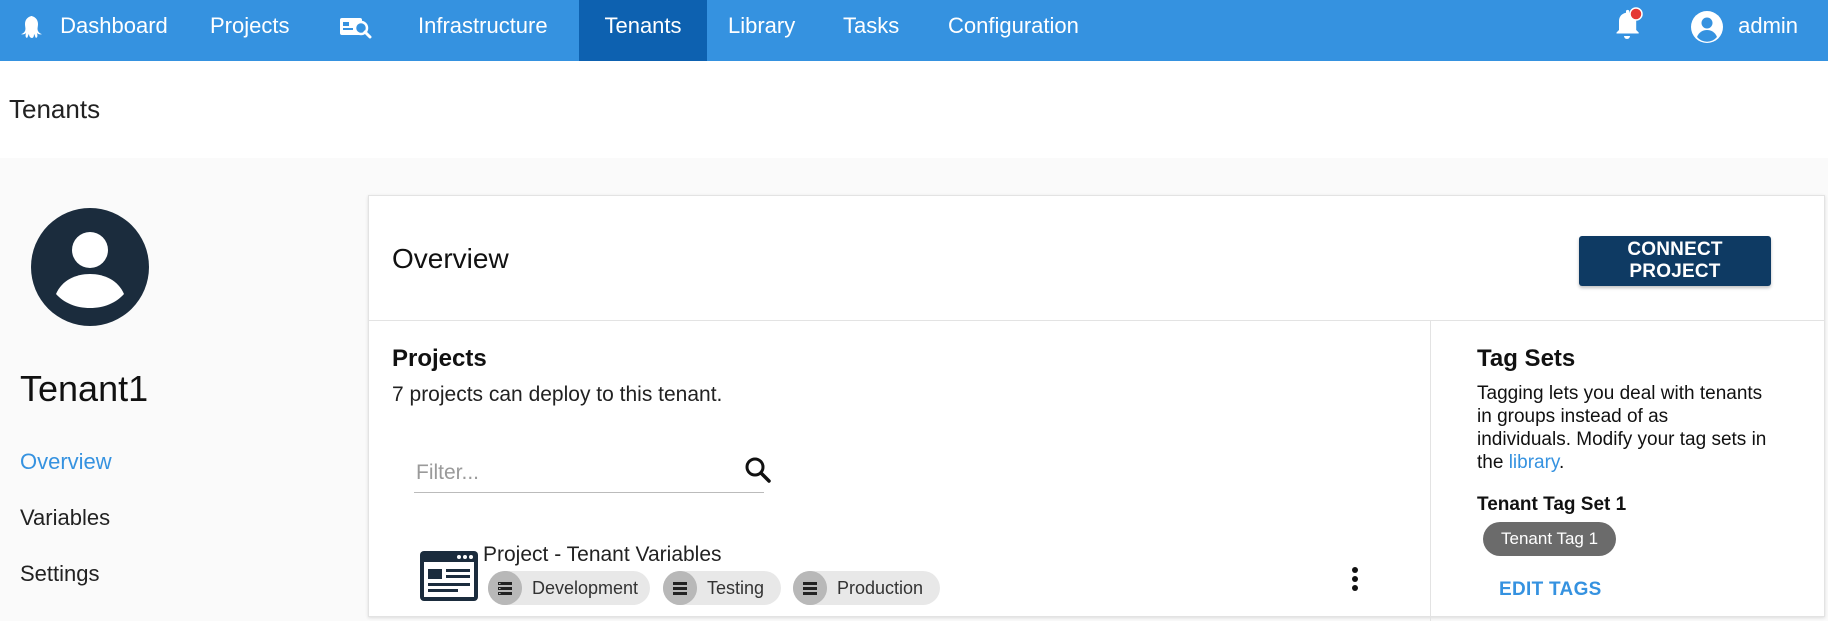 This screenshot has height=621, width=1828. What do you see at coordinates (31, 27) in the screenshot?
I see `octopus-logo-icon` at bounding box center [31, 27].